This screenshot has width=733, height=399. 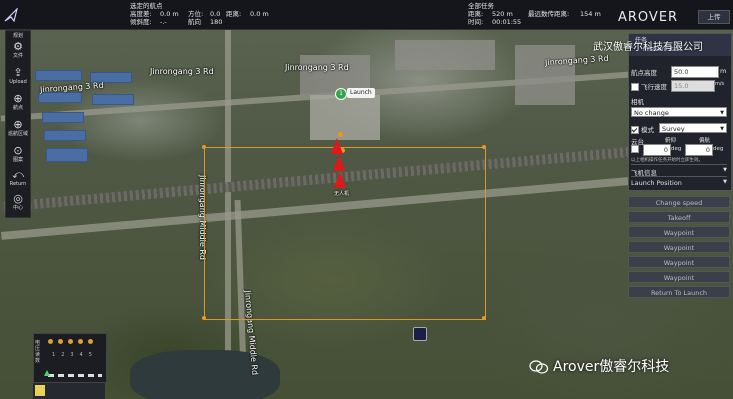 I want to click on toolbar-title: 规划, so click(x=17, y=36).